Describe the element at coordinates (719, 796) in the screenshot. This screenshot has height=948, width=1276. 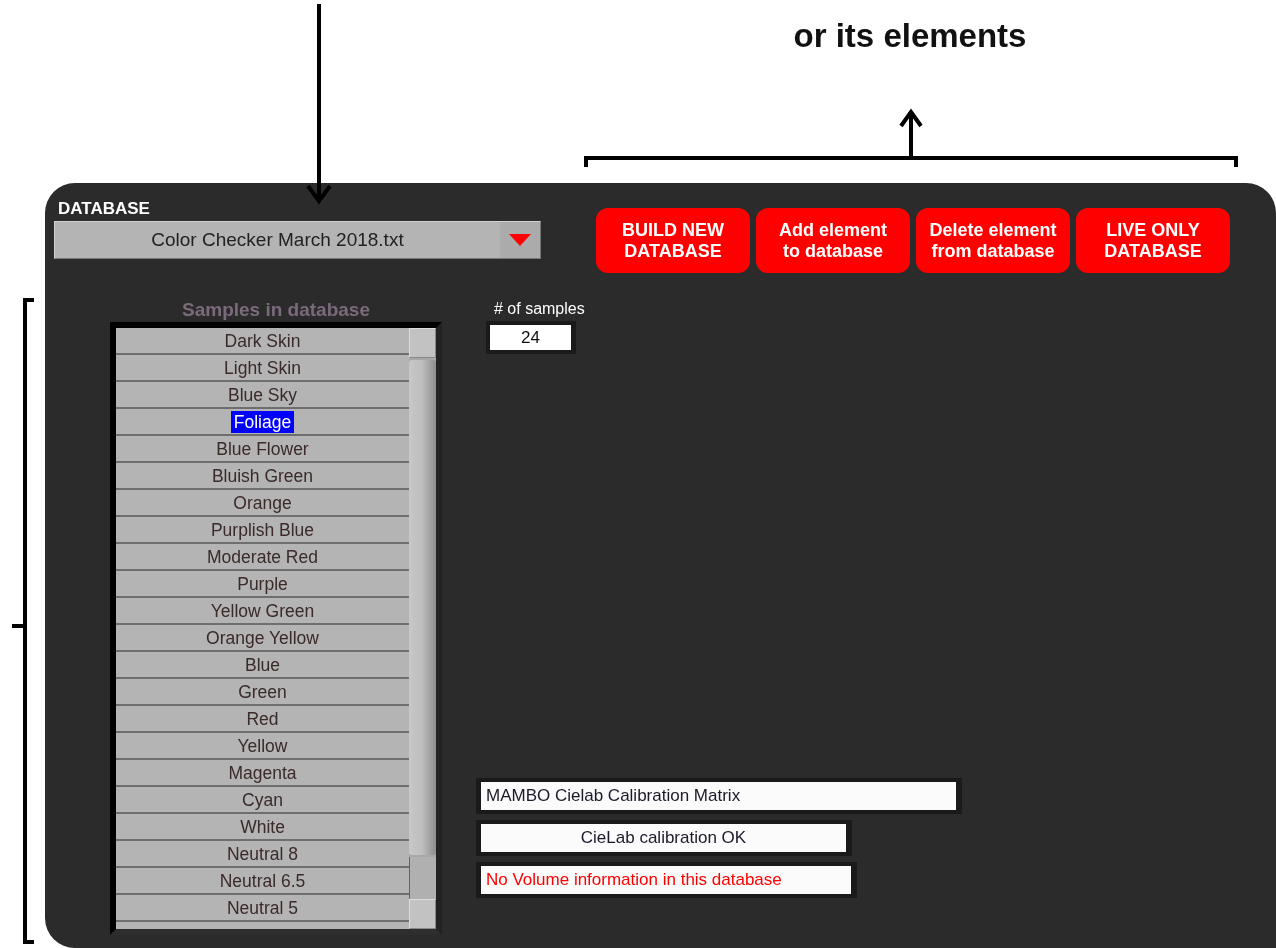
I see `status-field: MAMBO Cielab Calibration Matrix` at that location.